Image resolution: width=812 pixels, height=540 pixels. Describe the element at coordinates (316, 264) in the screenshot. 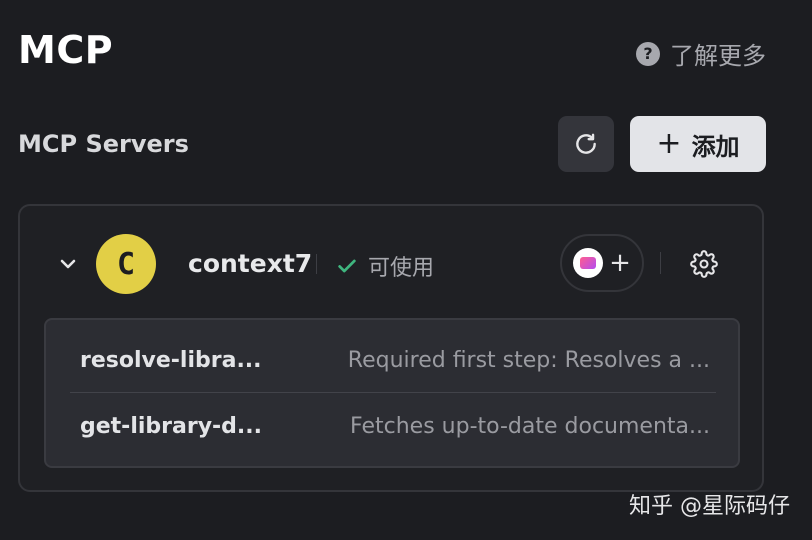

I see `name-divider` at that location.